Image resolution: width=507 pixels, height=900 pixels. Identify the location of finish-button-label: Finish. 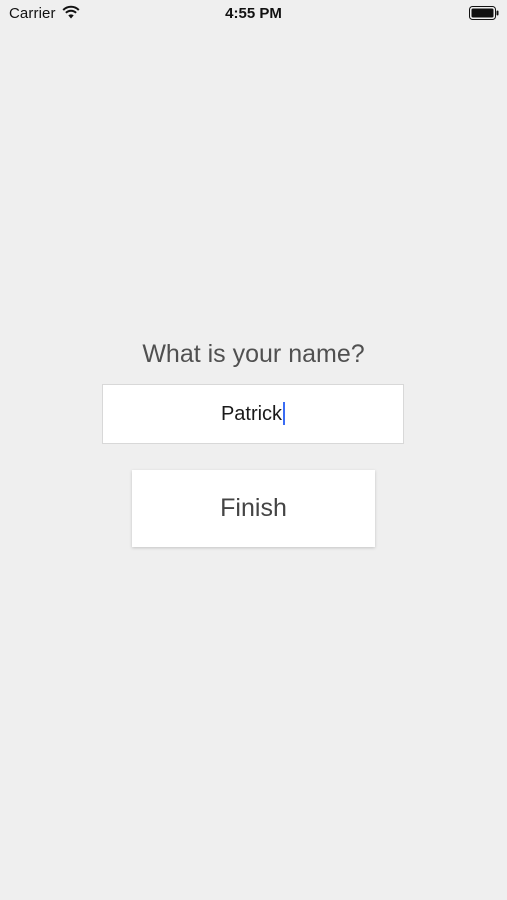
(253, 508).